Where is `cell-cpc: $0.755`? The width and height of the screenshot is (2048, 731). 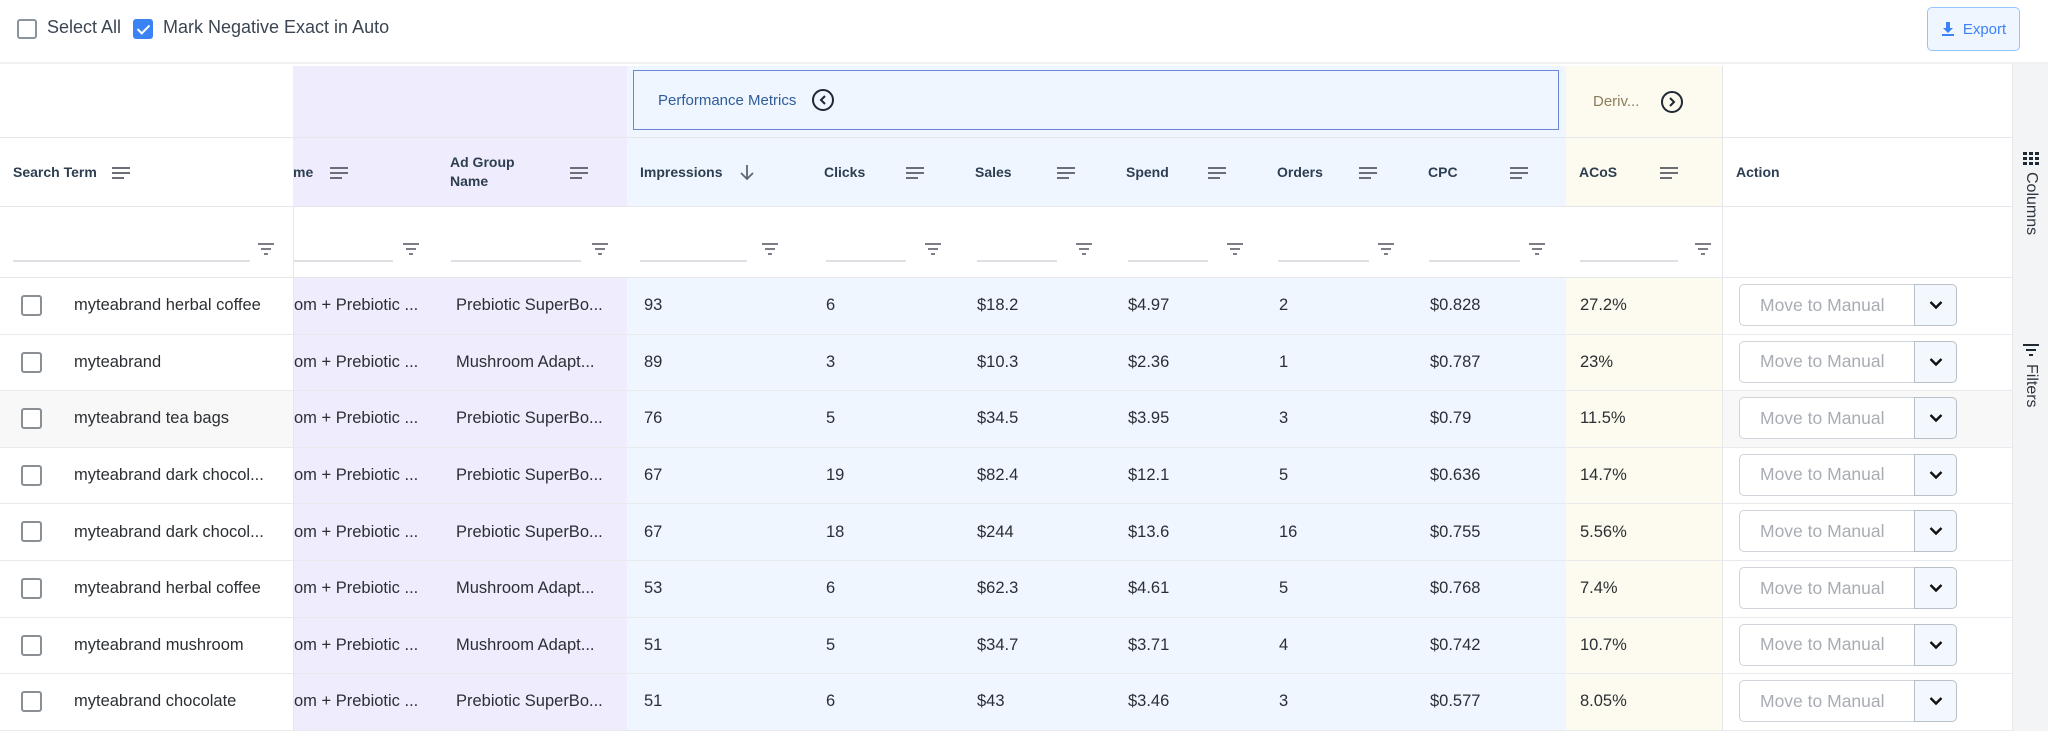
cell-cpc: $0.755 is located at coordinates (1490, 532).